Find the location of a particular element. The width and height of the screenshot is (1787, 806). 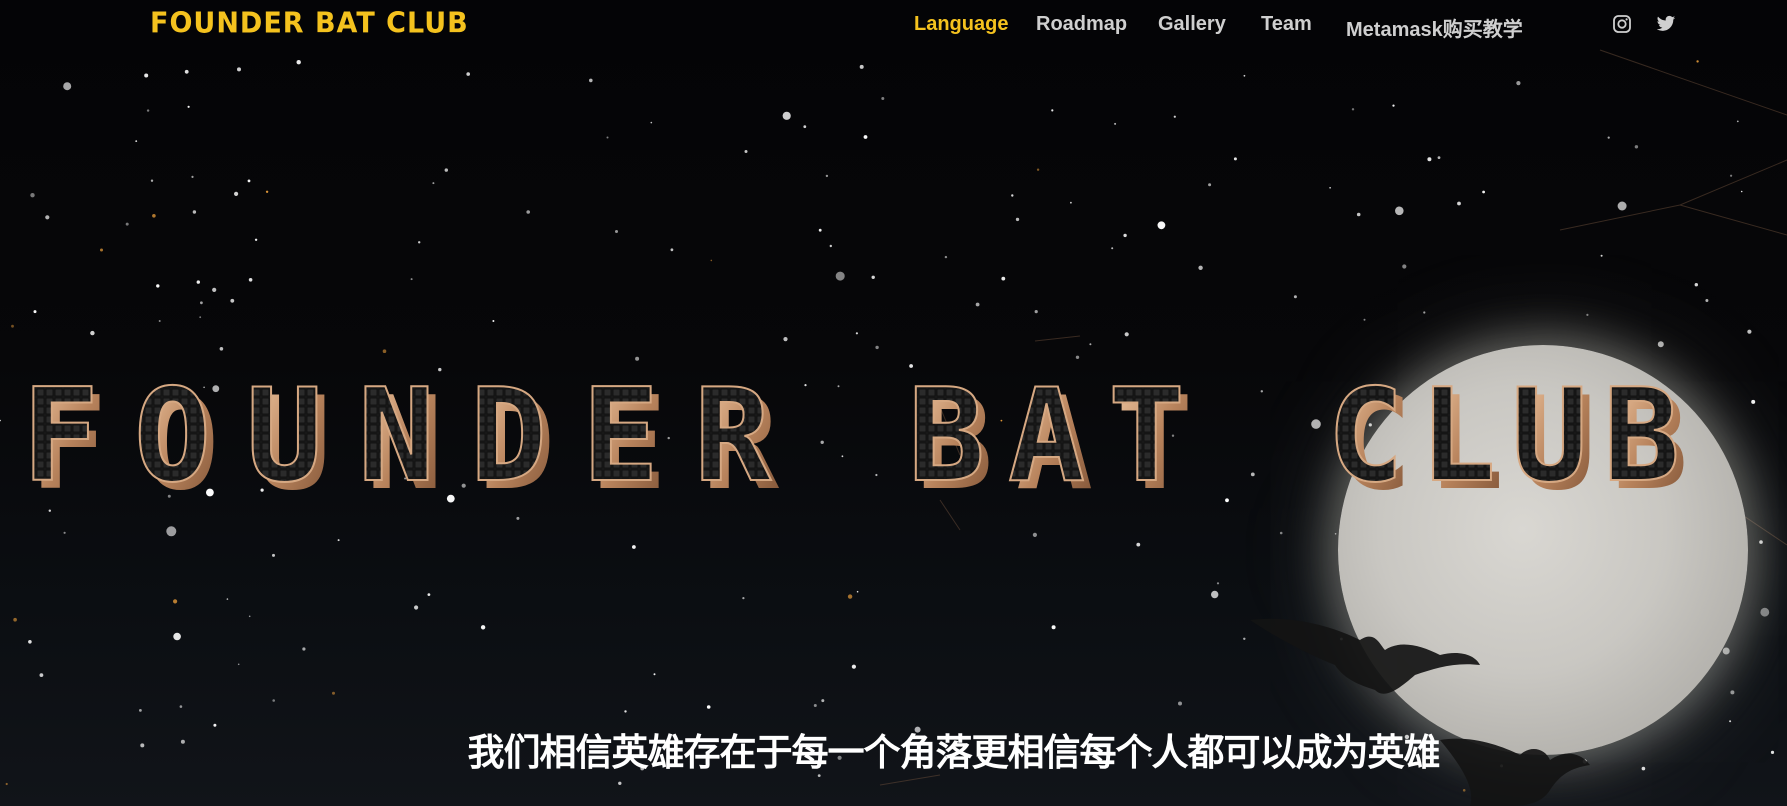

title-letter: C is located at coordinates (1365, 440).